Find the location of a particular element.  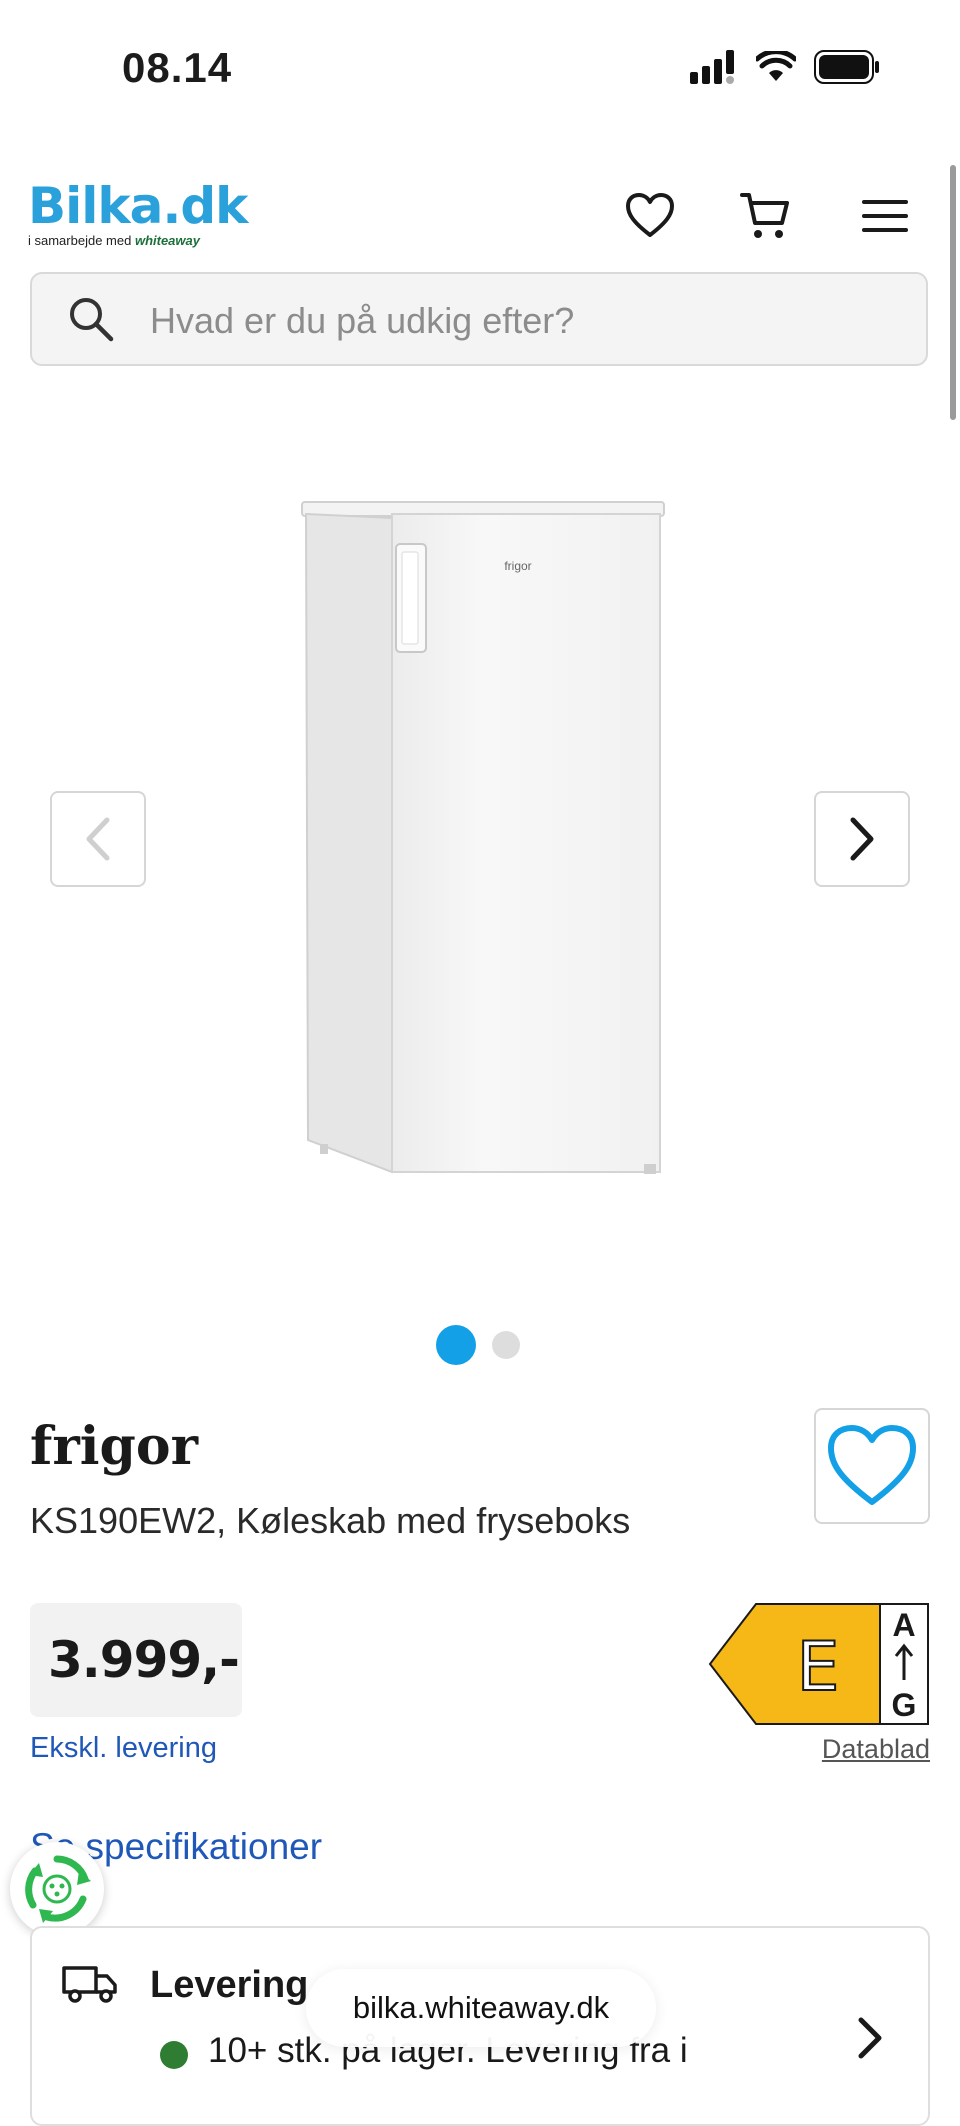

bilka-logo: Bilka.dk i samarbejde med whiteaway is located at coordinates (138, 212).